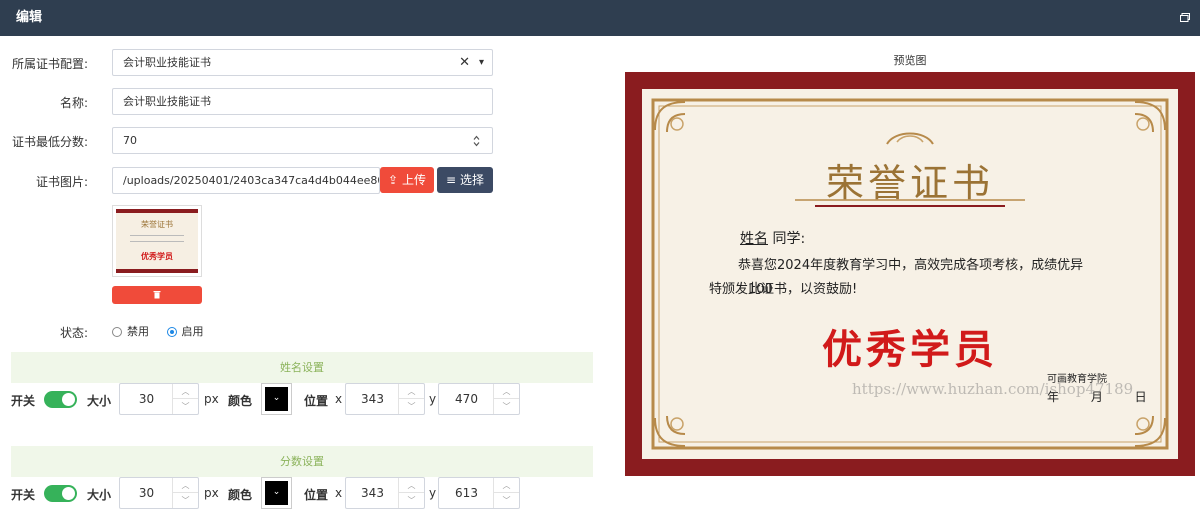 This screenshot has height=529, width=1200. I want to click on score-size-stepper: 30 ︿ ﹀, so click(159, 493).